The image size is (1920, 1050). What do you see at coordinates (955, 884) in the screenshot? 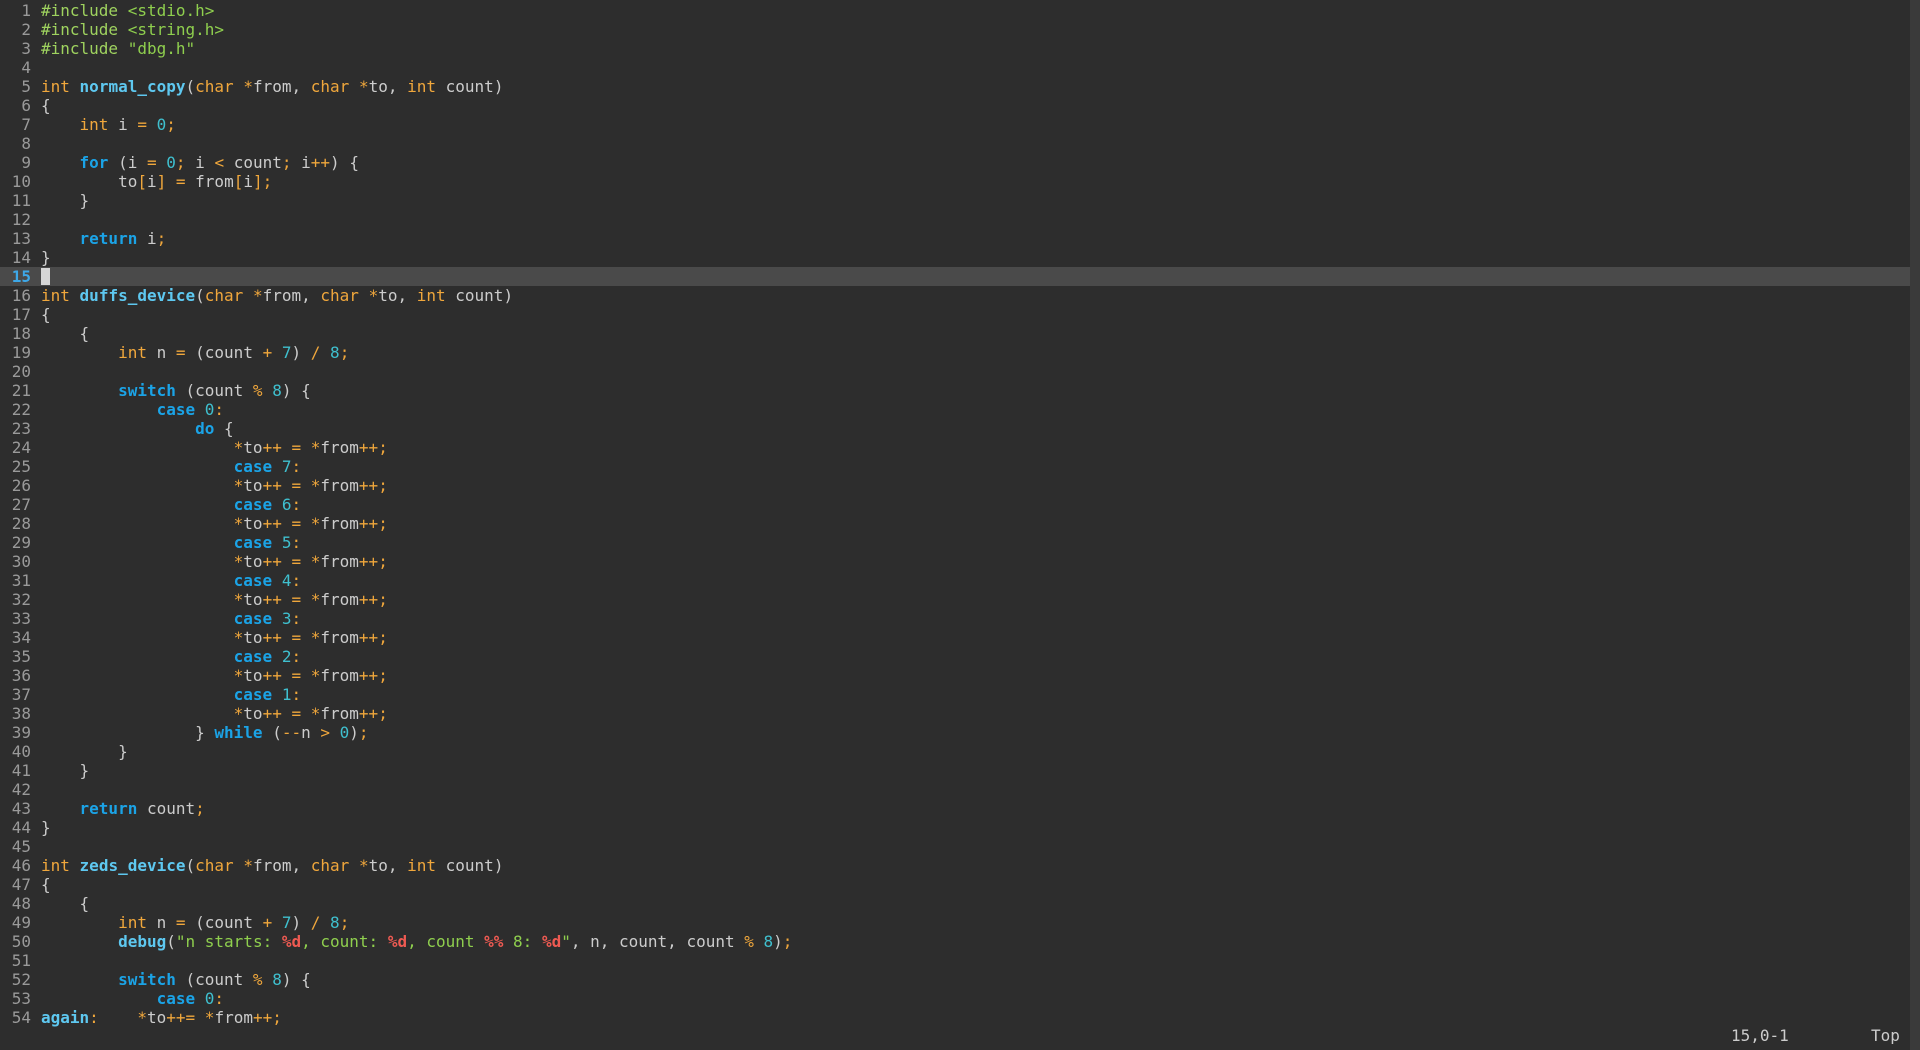
I see `code-line: 47 {` at bounding box center [955, 884].